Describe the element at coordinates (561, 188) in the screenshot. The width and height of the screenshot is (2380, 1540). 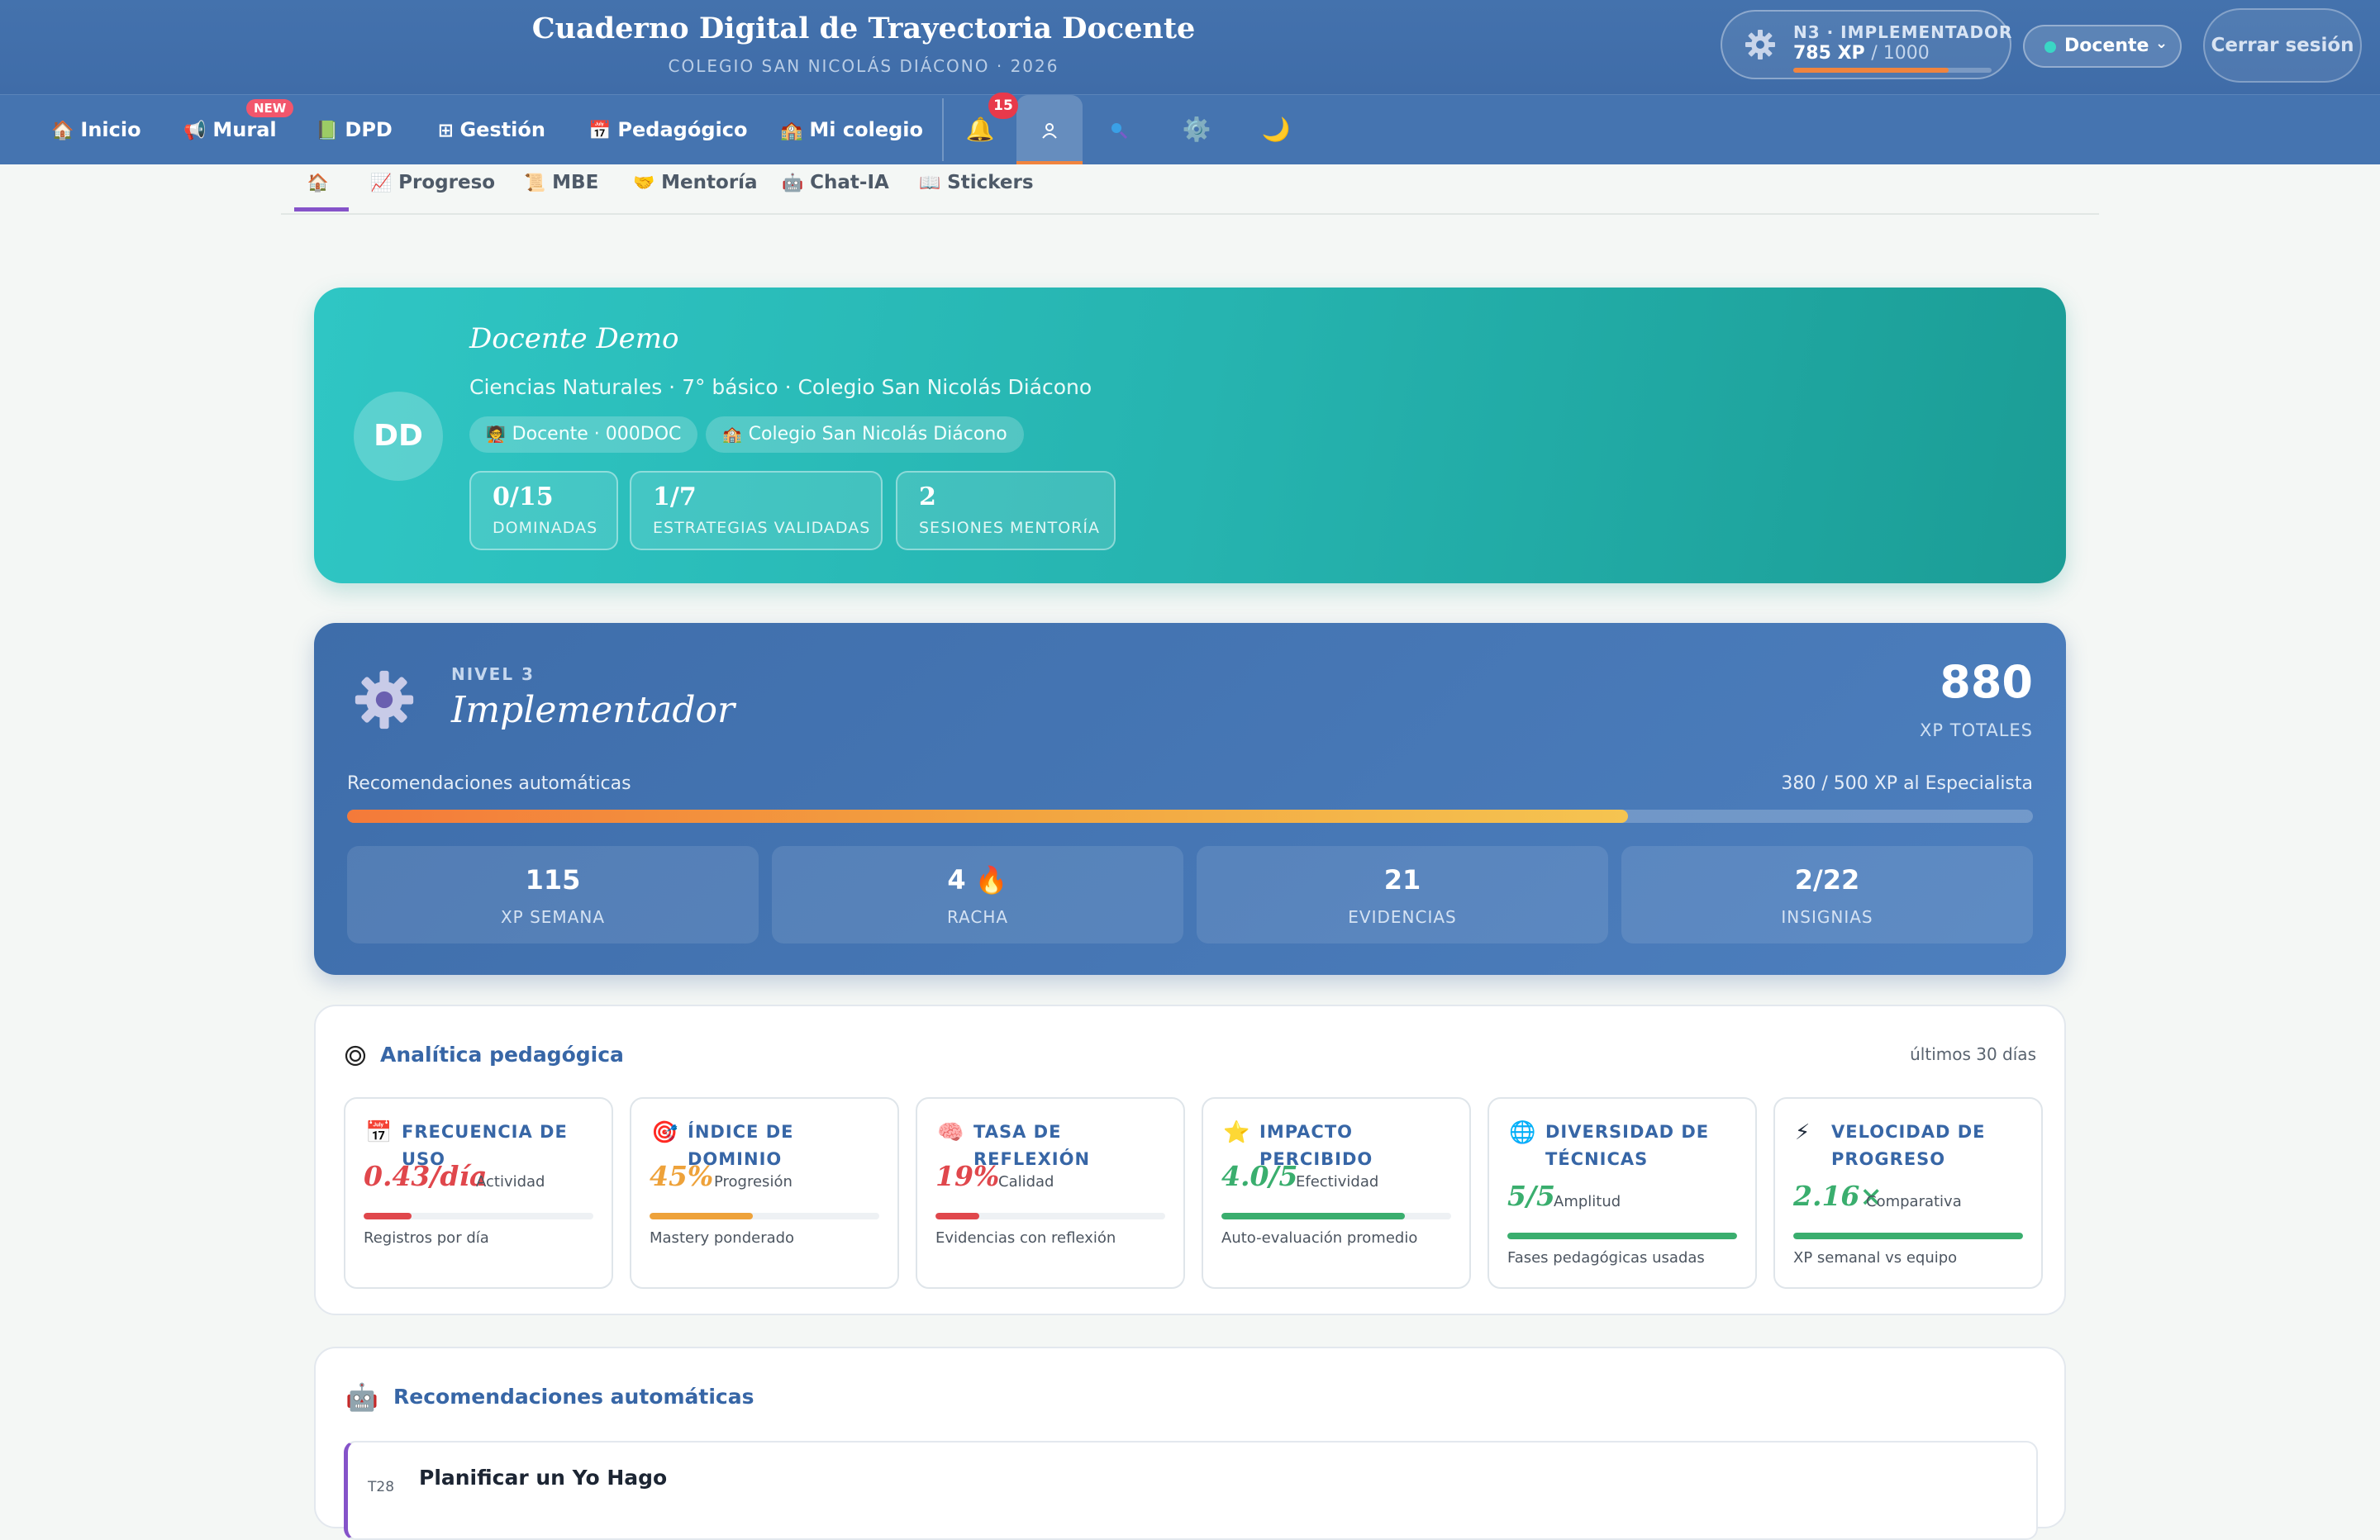
I see `subtab-mbe: 📜 MBE` at that location.